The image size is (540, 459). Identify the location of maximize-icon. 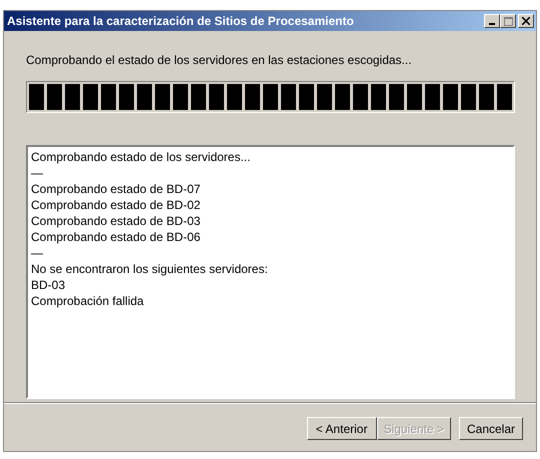
(508, 21).